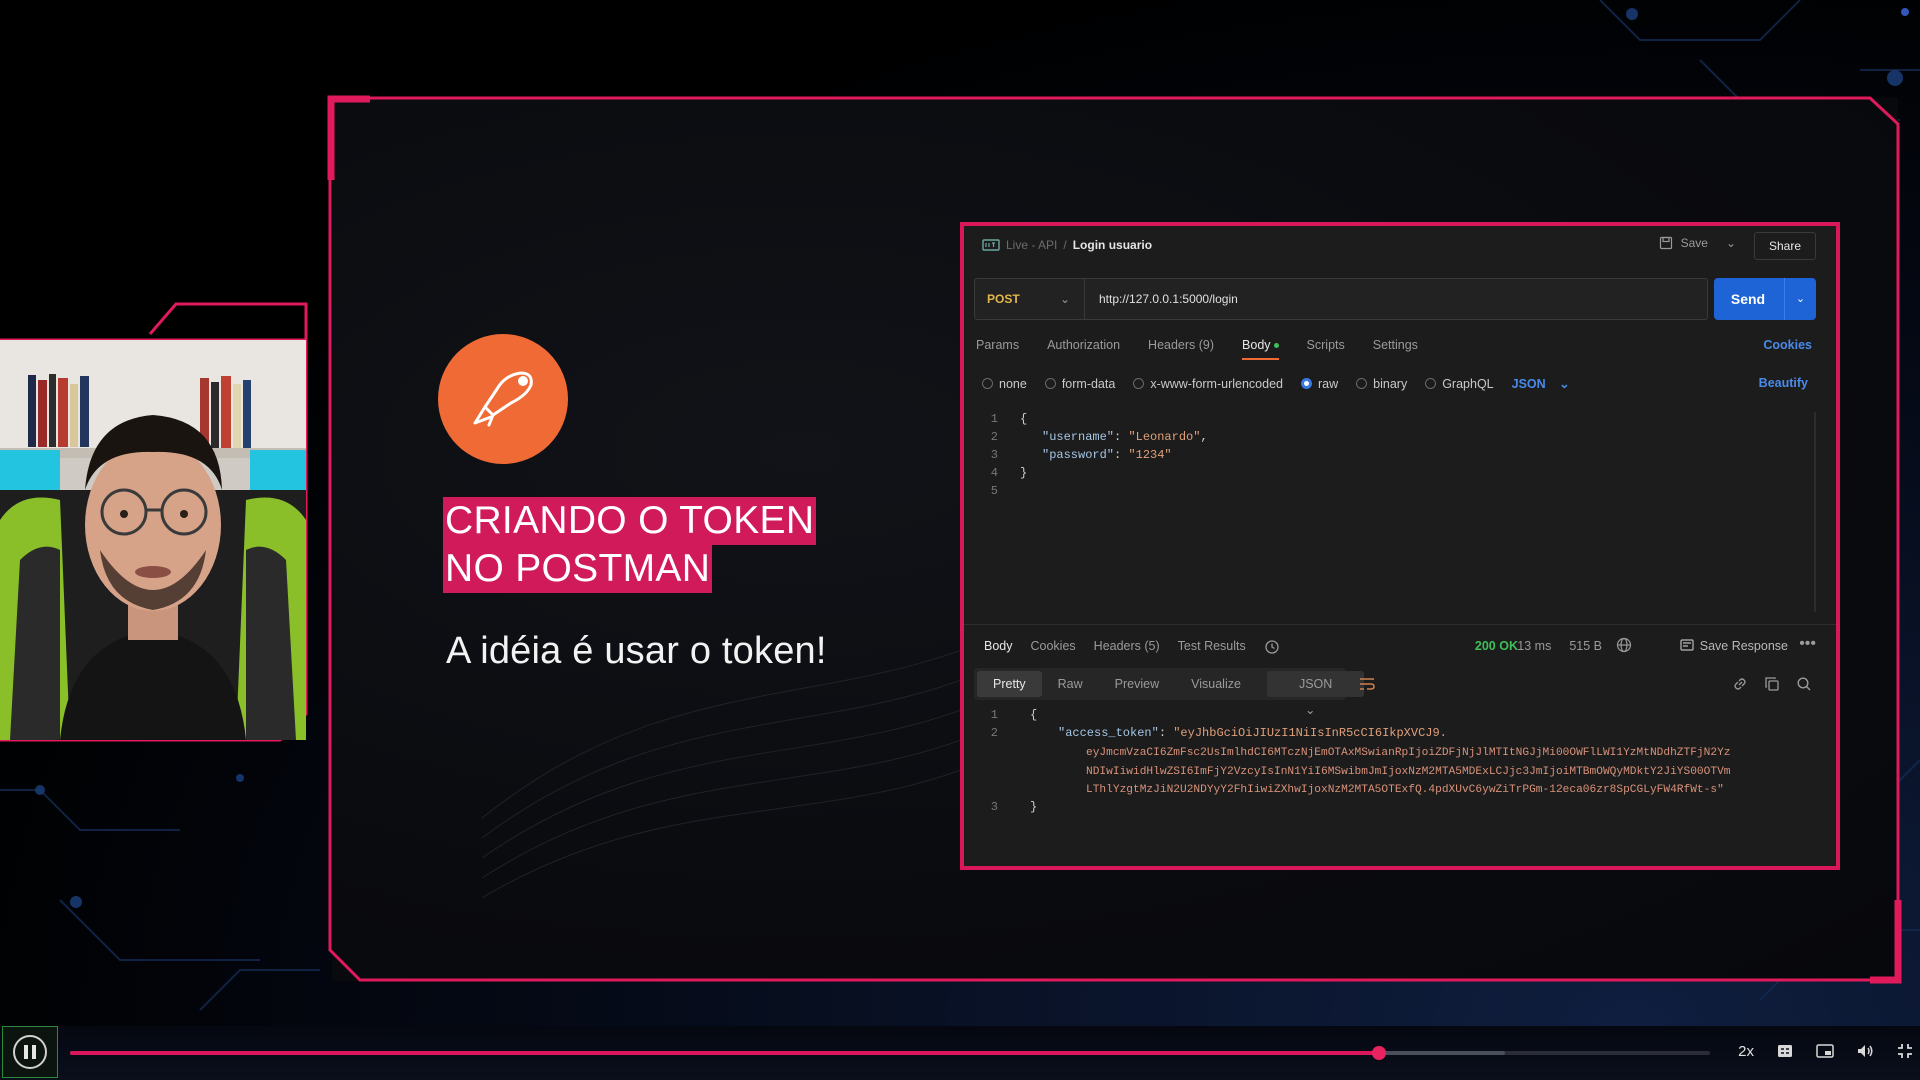 Image resolution: width=1920 pixels, height=1080 pixels. Describe the element at coordinates (1212, 648) in the screenshot. I see `response-tab-test-results: Test Results` at that location.